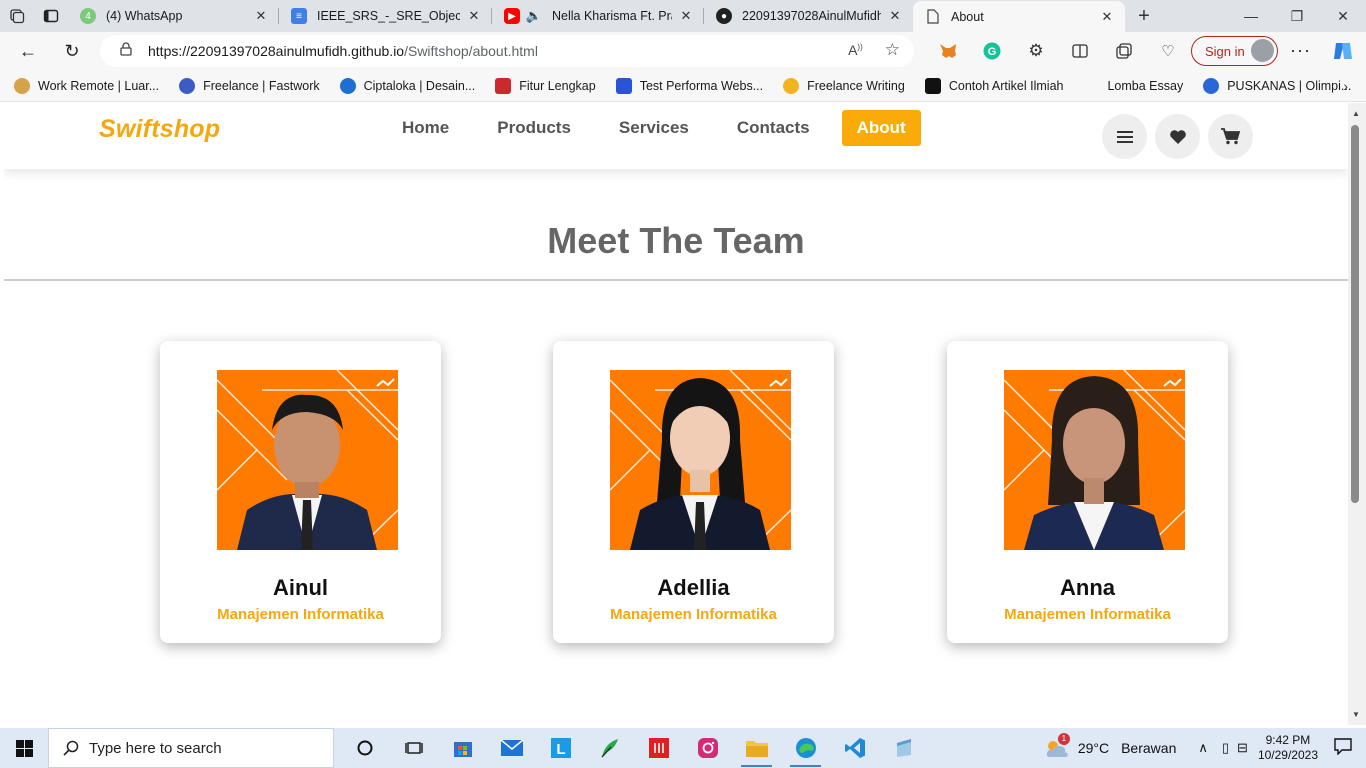  What do you see at coordinates (534, 16) in the screenshot?
I see `audio-playing-icon: 🔈` at bounding box center [534, 16].